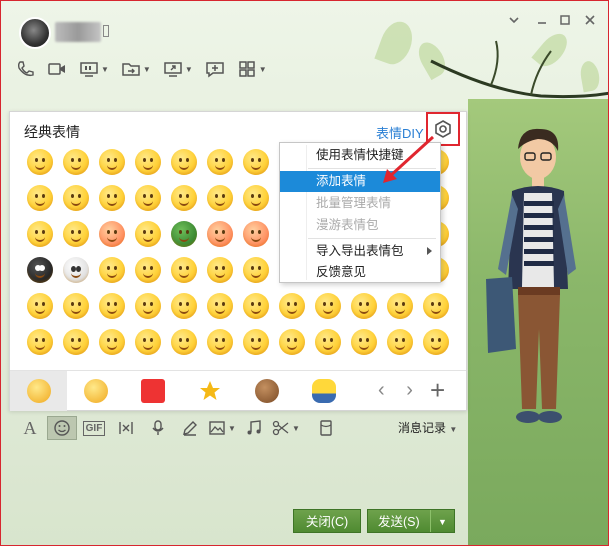 Image resolution: width=609 pixels, height=546 pixels. What do you see at coordinates (152, 391) in the screenshot?
I see `custom-emoji-tab` at bounding box center [152, 391].